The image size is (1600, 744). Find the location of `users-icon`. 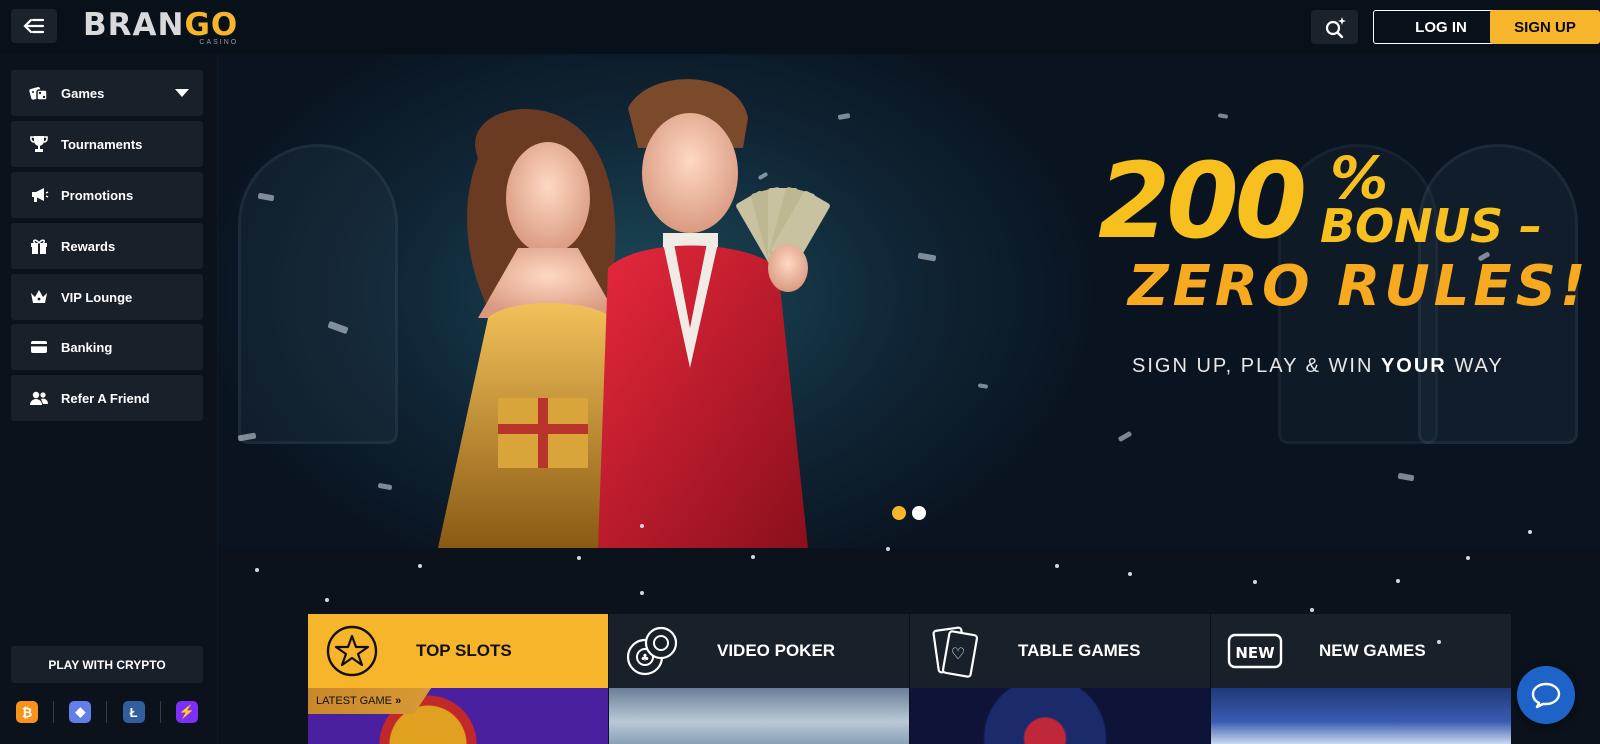

users-icon is located at coordinates (39, 398).